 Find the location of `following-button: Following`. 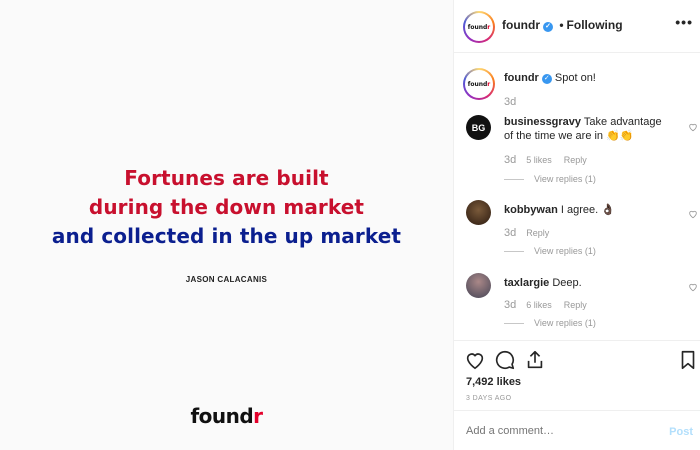

following-button: Following is located at coordinates (595, 25).